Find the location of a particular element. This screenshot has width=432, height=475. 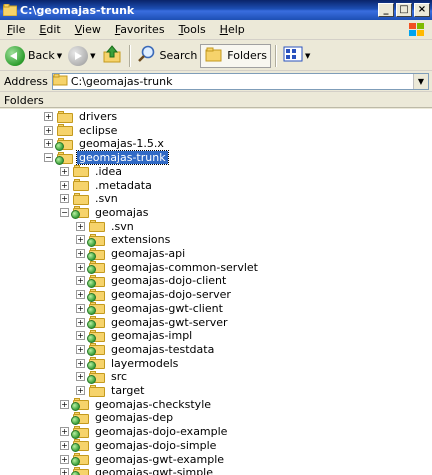

back-button: Back ▼ is located at coordinates (33, 56).